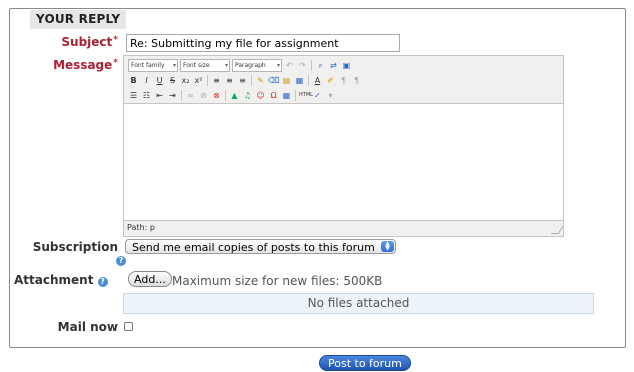  What do you see at coordinates (85, 65) in the screenshot?
I see `message-label: Message*` at bounding box center [85, 65].